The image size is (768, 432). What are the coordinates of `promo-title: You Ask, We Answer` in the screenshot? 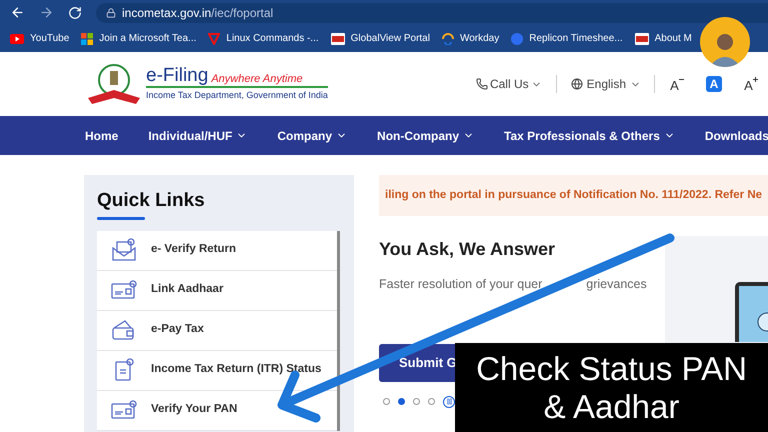 It's located at (467, 249).